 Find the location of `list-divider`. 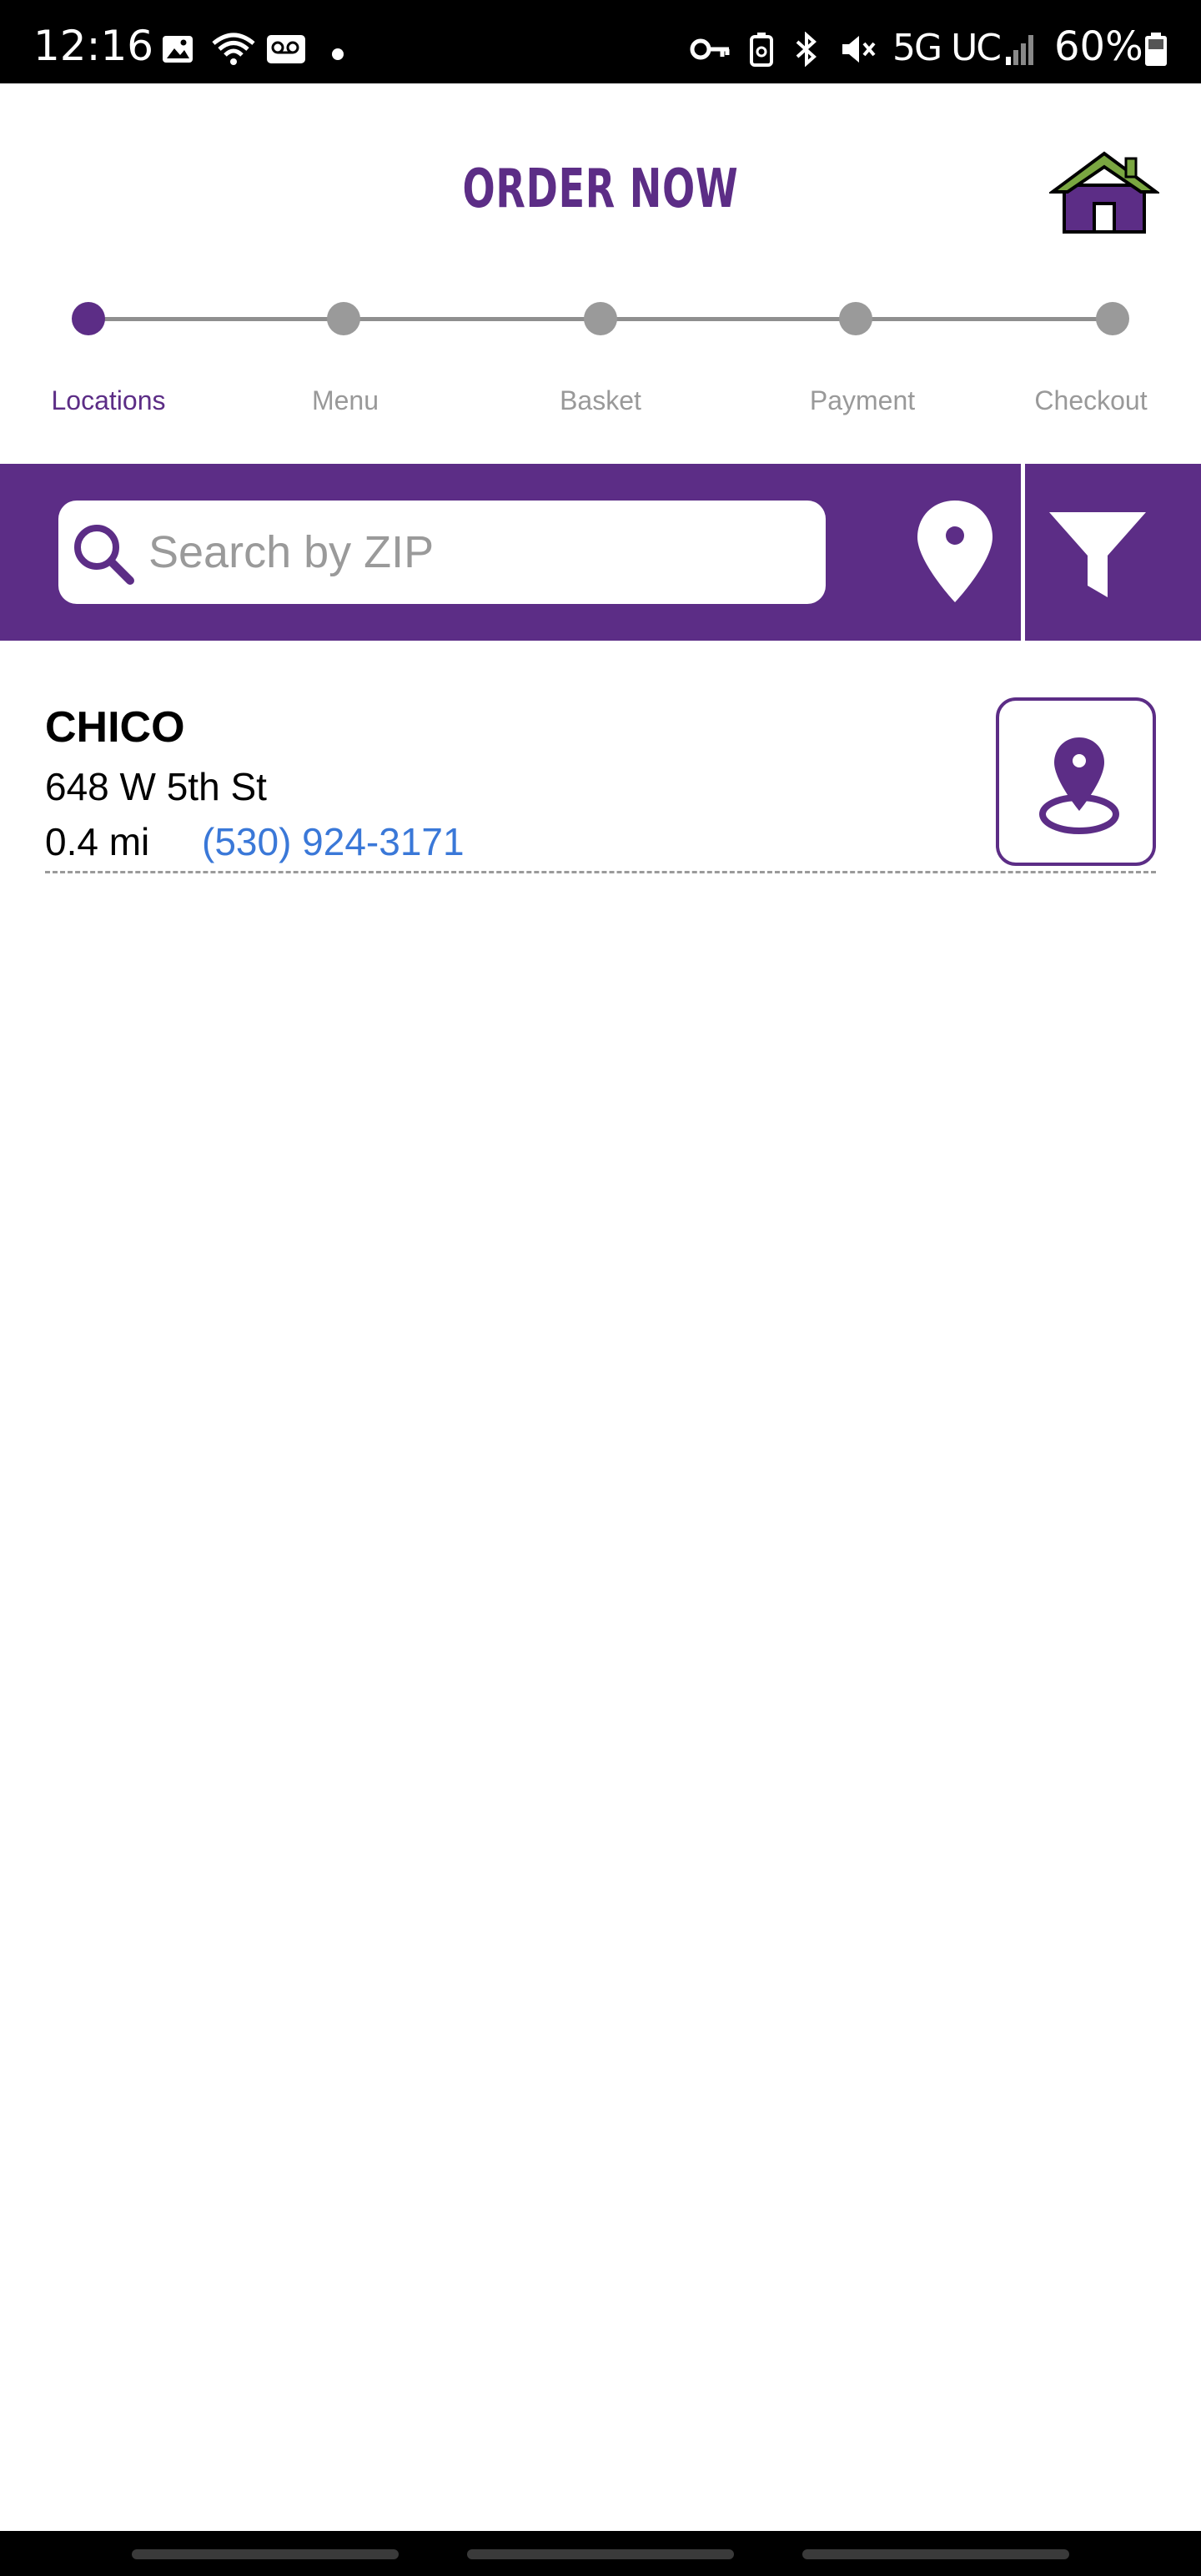

list-divider is located at coordinates (601, 872).